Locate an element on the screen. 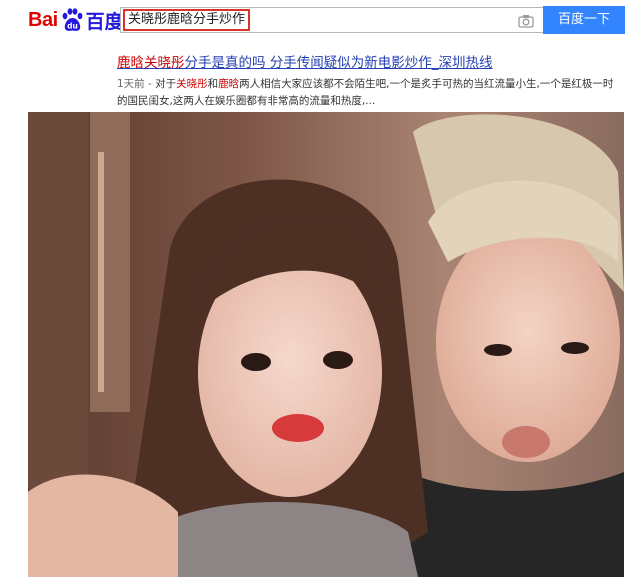 The width and height of the screenshot is (640, 577). snippet-part-1: 对于 is located at coordinates (166, 84).